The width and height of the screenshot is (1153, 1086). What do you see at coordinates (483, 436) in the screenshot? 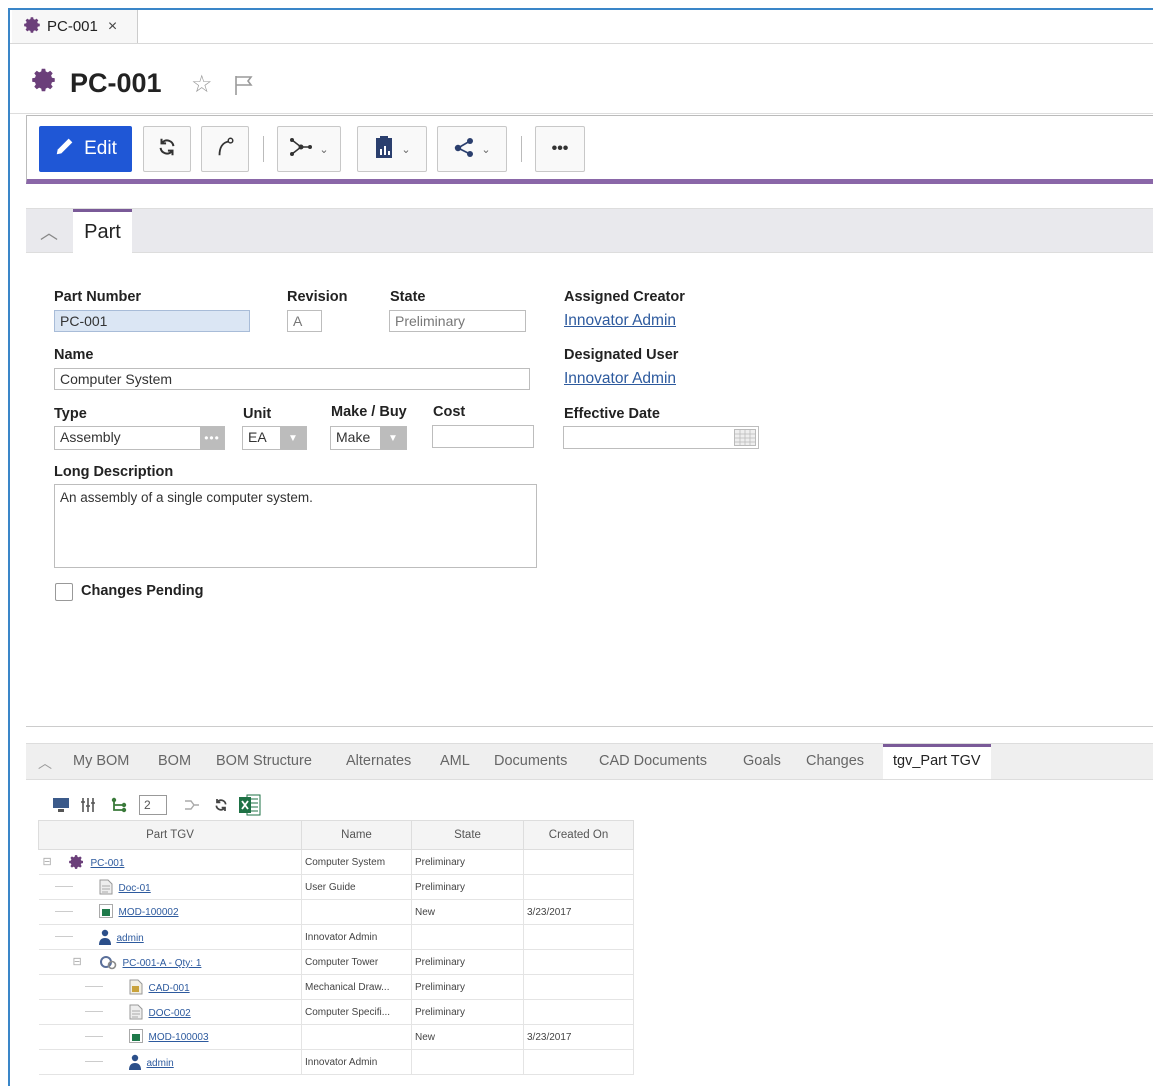
I see `cost-field` at bounding box center [483, 436].